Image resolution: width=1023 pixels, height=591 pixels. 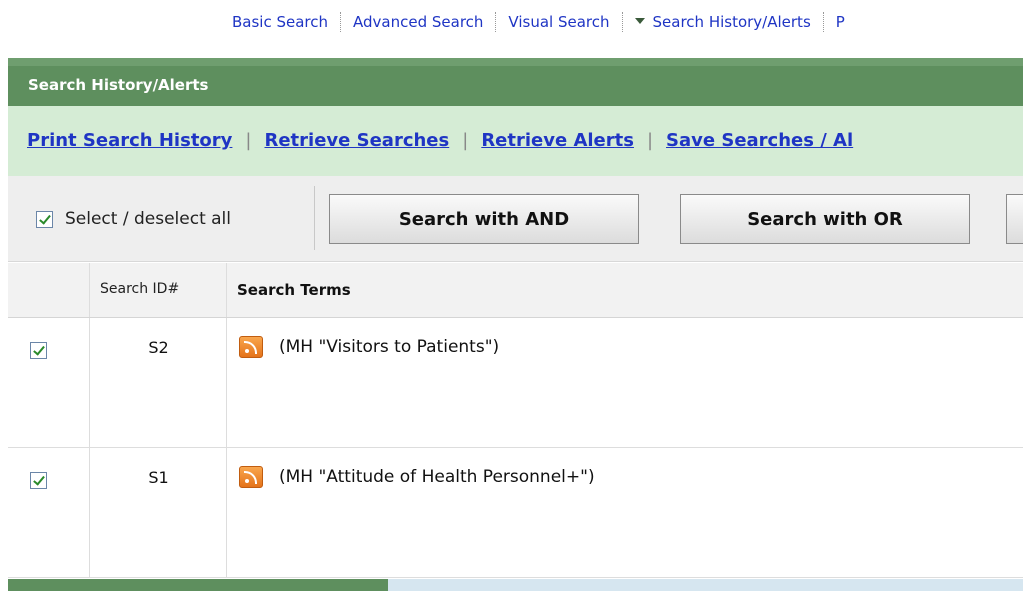 What do you see at coordinates (705, 585) in the screenshot?
I see `bottom-blue-strip` at bounding box center [705, 585].